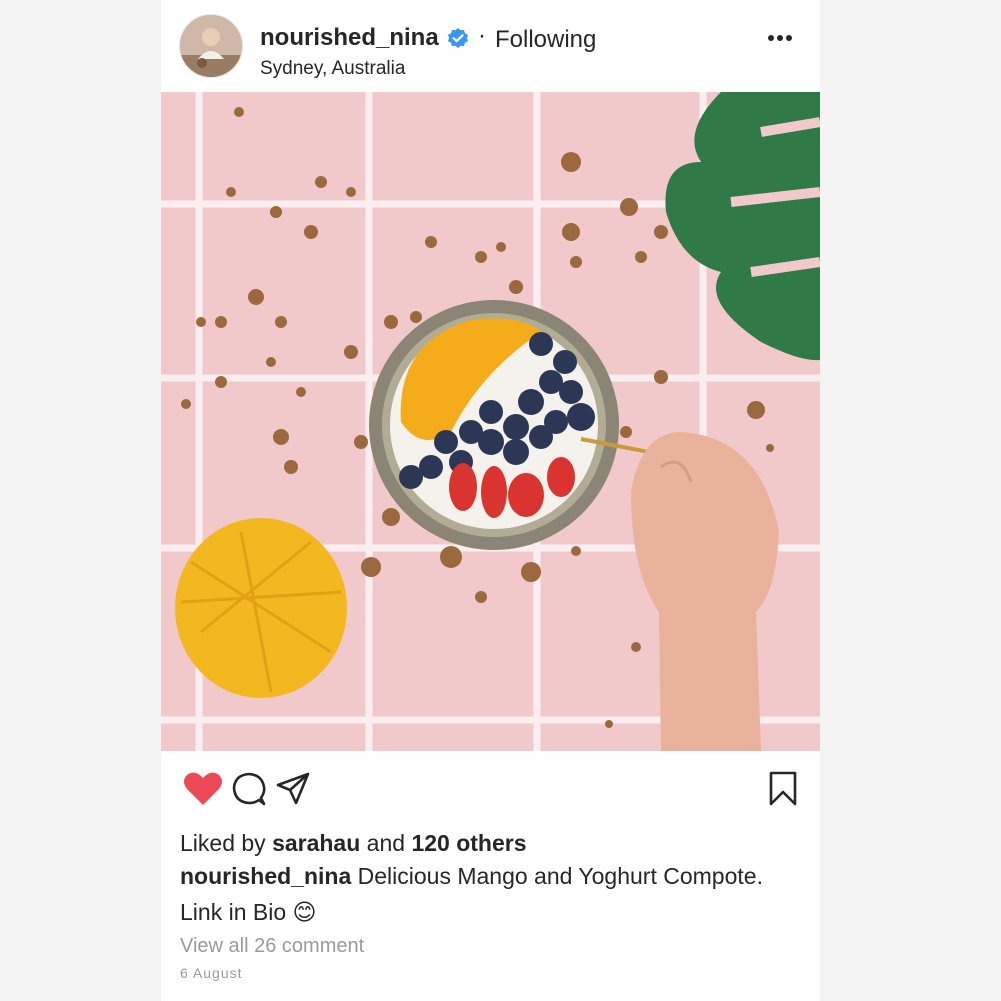  I want to click on comment-icon, so click(249, 789).